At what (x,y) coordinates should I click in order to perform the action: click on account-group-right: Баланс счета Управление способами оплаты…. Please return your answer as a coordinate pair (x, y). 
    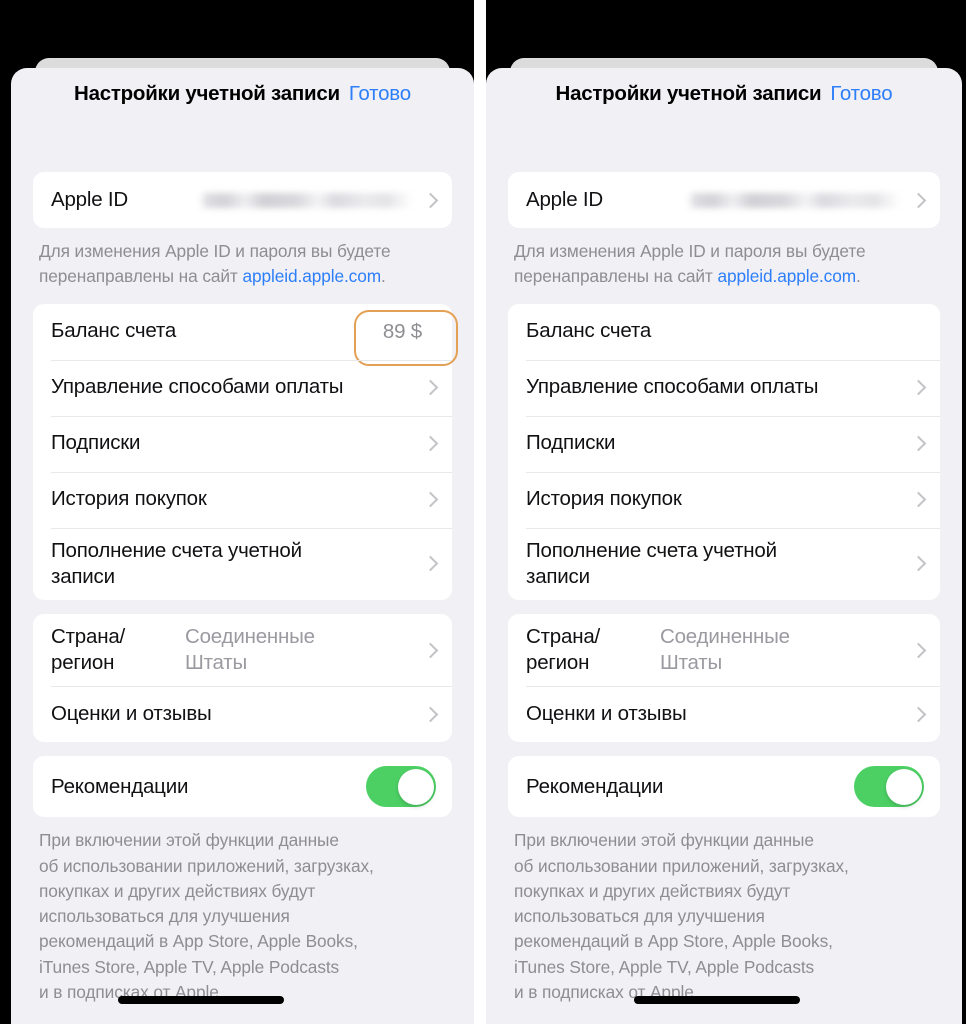
    Looking at the image, I should click on (724, 451).